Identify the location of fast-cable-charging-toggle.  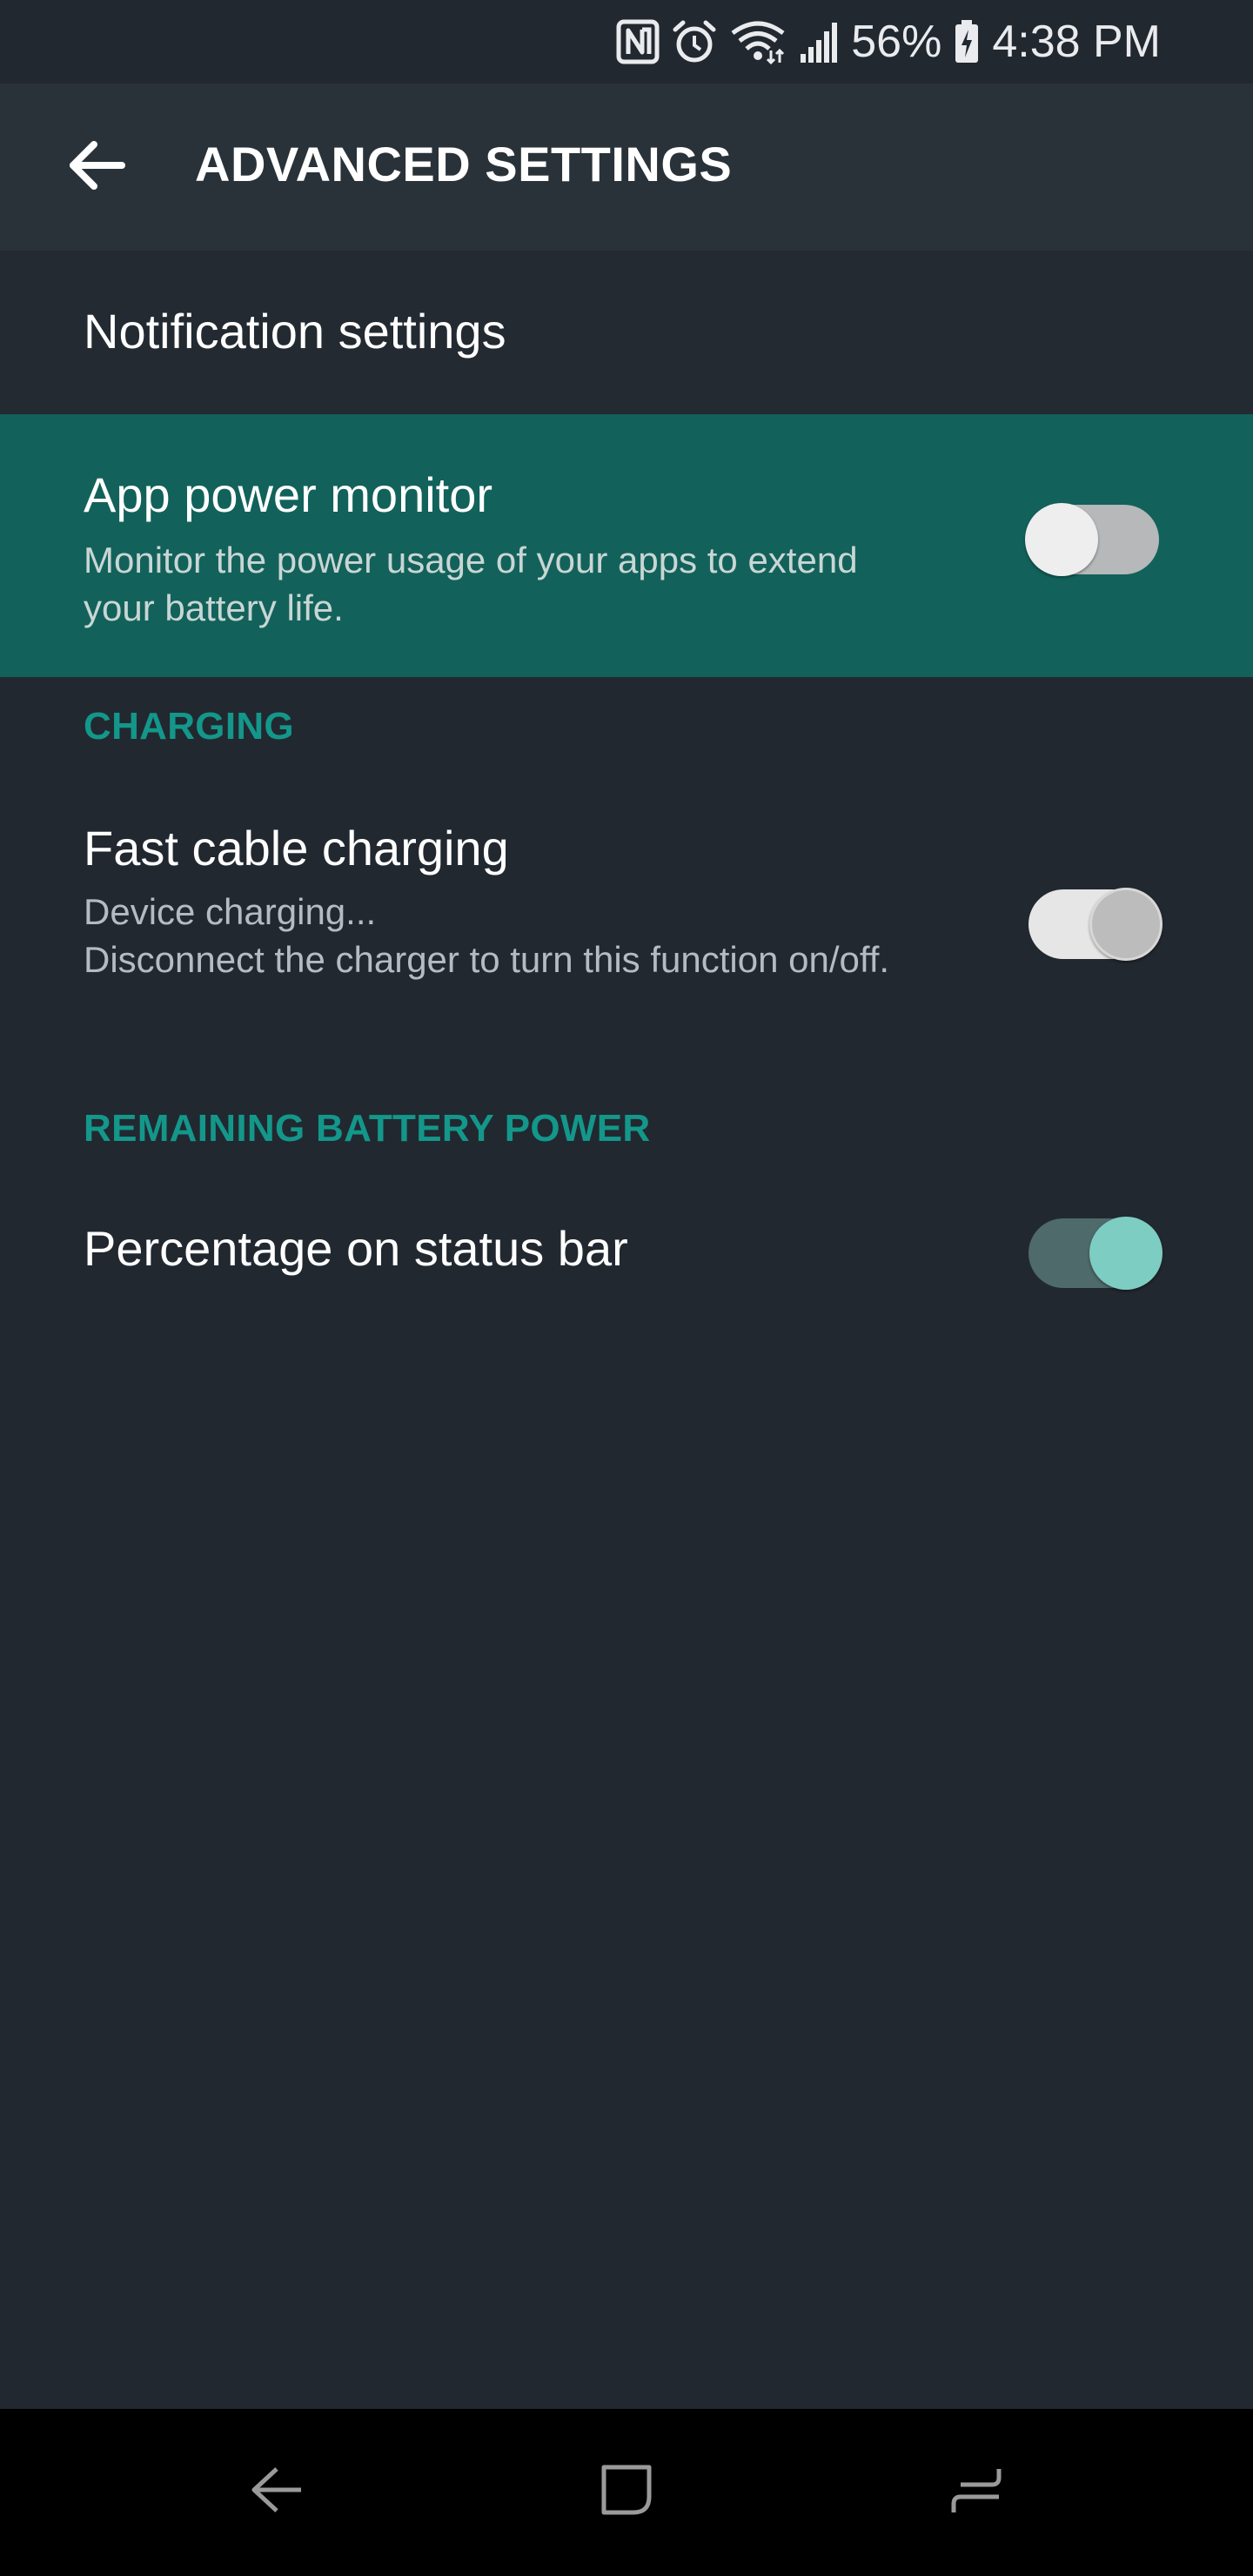
(1096, 925).